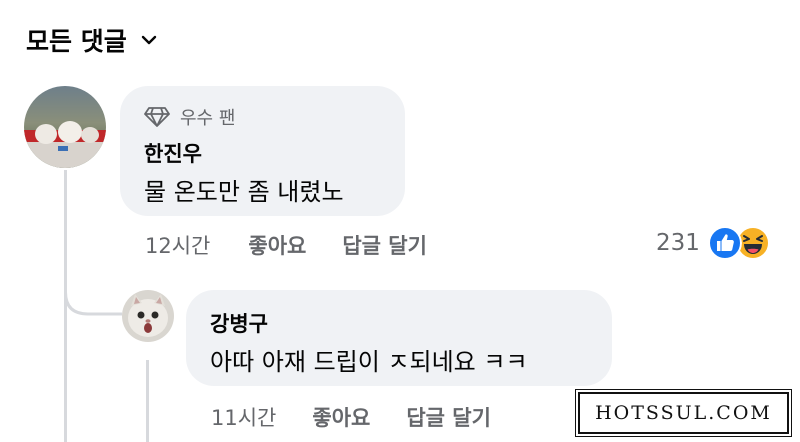  I want to click on watermark-text: HOTSSUL.COM, so click(683, 413).